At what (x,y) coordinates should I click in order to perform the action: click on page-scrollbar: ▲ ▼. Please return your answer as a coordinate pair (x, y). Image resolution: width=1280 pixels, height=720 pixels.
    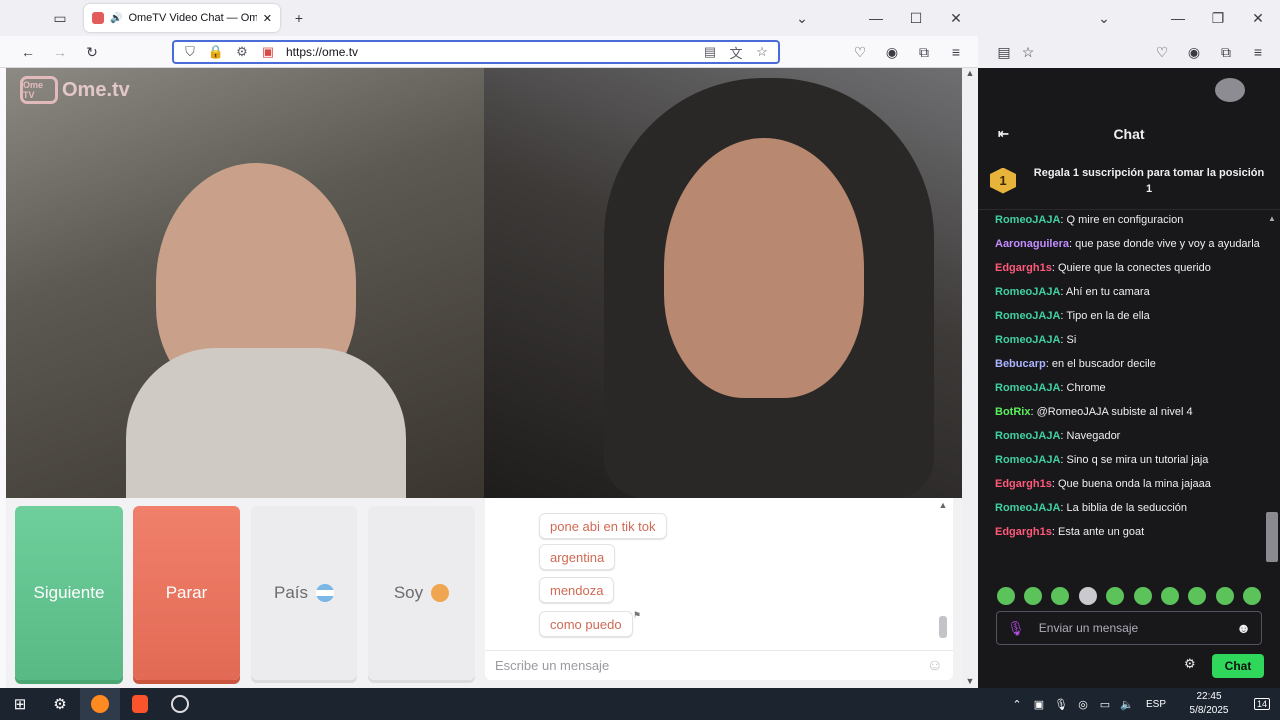
    Looking at the image, I should click on (970, 378).